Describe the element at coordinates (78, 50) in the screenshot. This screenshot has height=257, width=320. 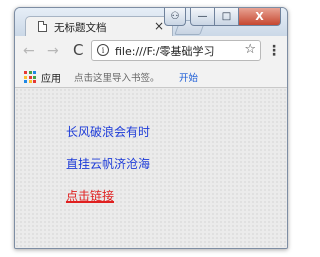
I see `reload-button: C` at that location.